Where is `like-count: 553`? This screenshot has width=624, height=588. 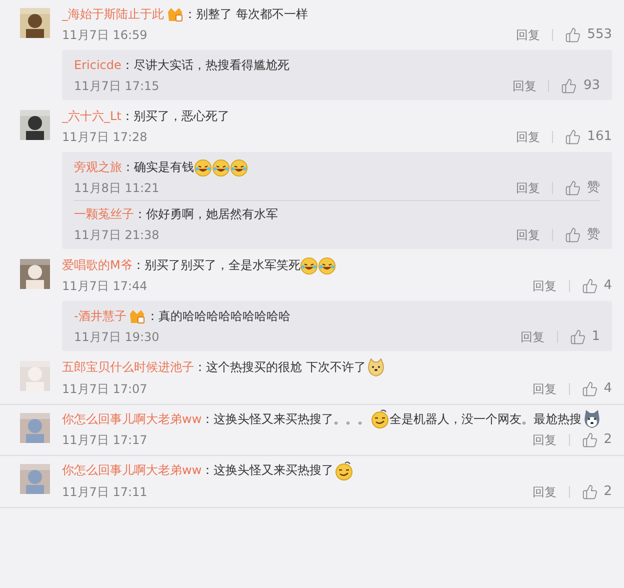 like-count: 553 is located at coordinates (599, 35).